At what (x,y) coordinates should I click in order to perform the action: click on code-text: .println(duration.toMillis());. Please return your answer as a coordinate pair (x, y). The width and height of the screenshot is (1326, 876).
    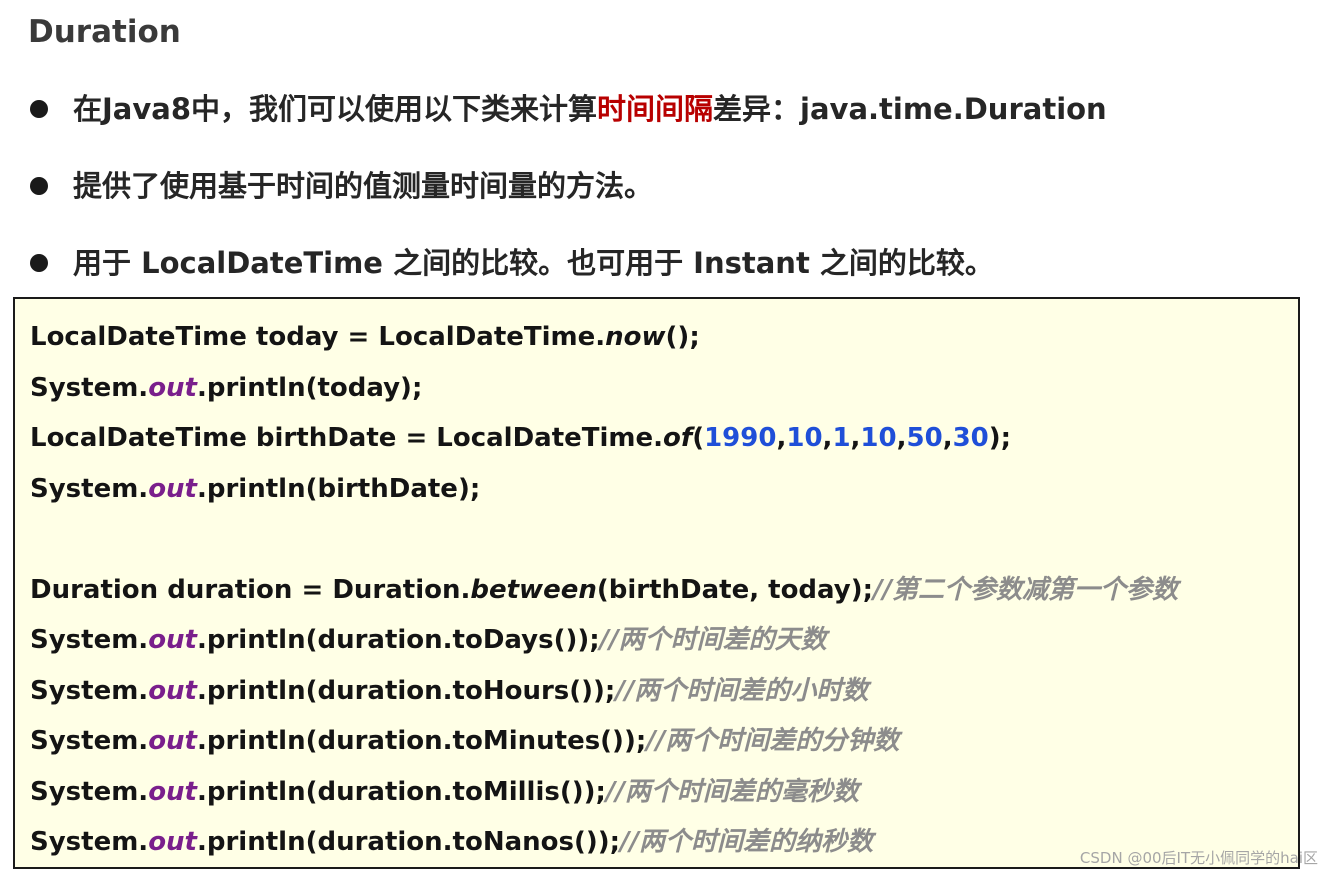
    Looking at the image, I should click on (401, 791).